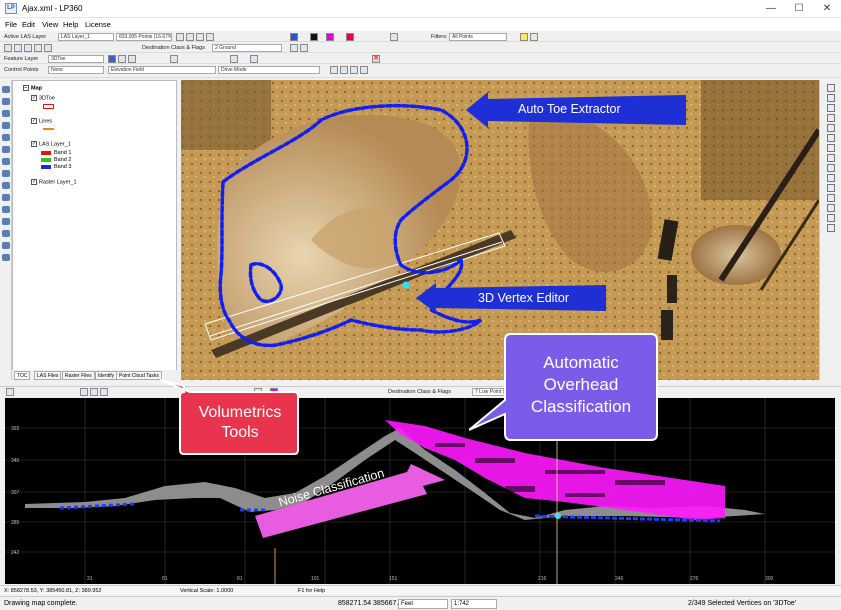 The image size is (841, 610). What do you see at coordinates (76, 70) in the screenshot?
I see `control-points-select: None` at bounding box center [76, 70].